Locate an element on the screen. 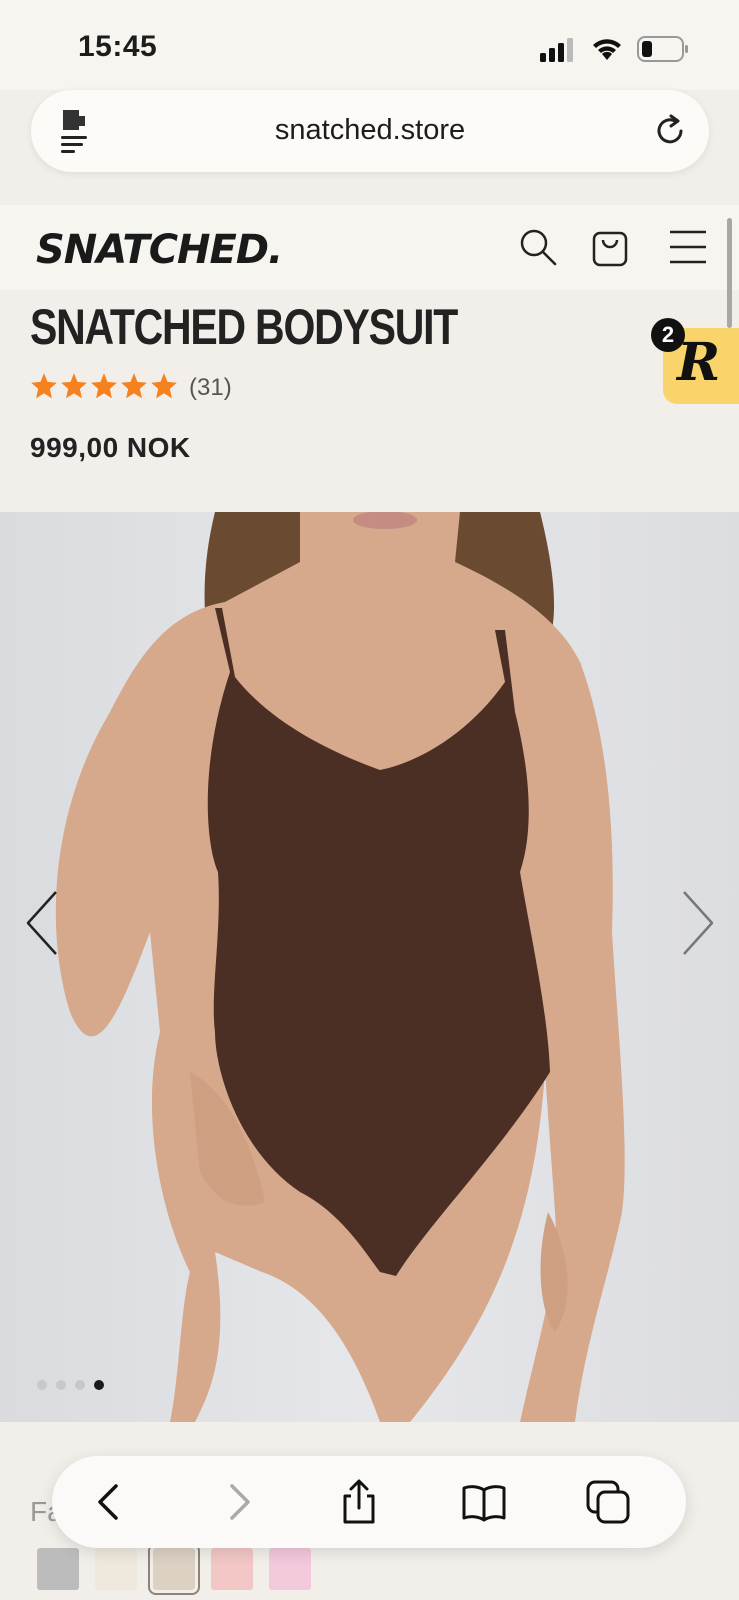  status-bar: 15:45 is located at coordinates (369, 45).